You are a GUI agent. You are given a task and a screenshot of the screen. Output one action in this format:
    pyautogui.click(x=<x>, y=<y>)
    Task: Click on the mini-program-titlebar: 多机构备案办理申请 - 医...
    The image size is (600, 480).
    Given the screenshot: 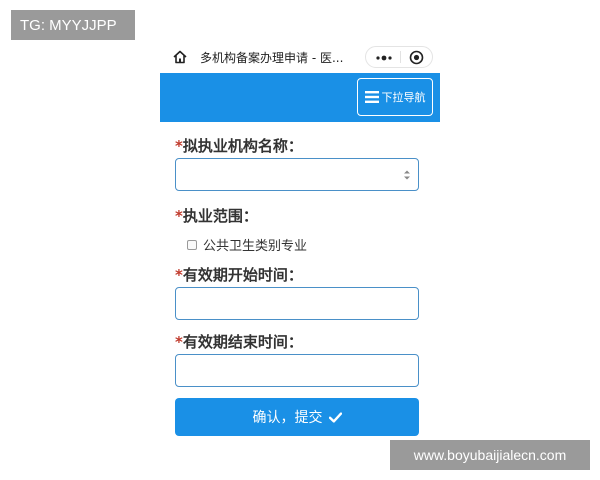 What is the action you would take?
    pyautogui.click(x=300, y=56)
    